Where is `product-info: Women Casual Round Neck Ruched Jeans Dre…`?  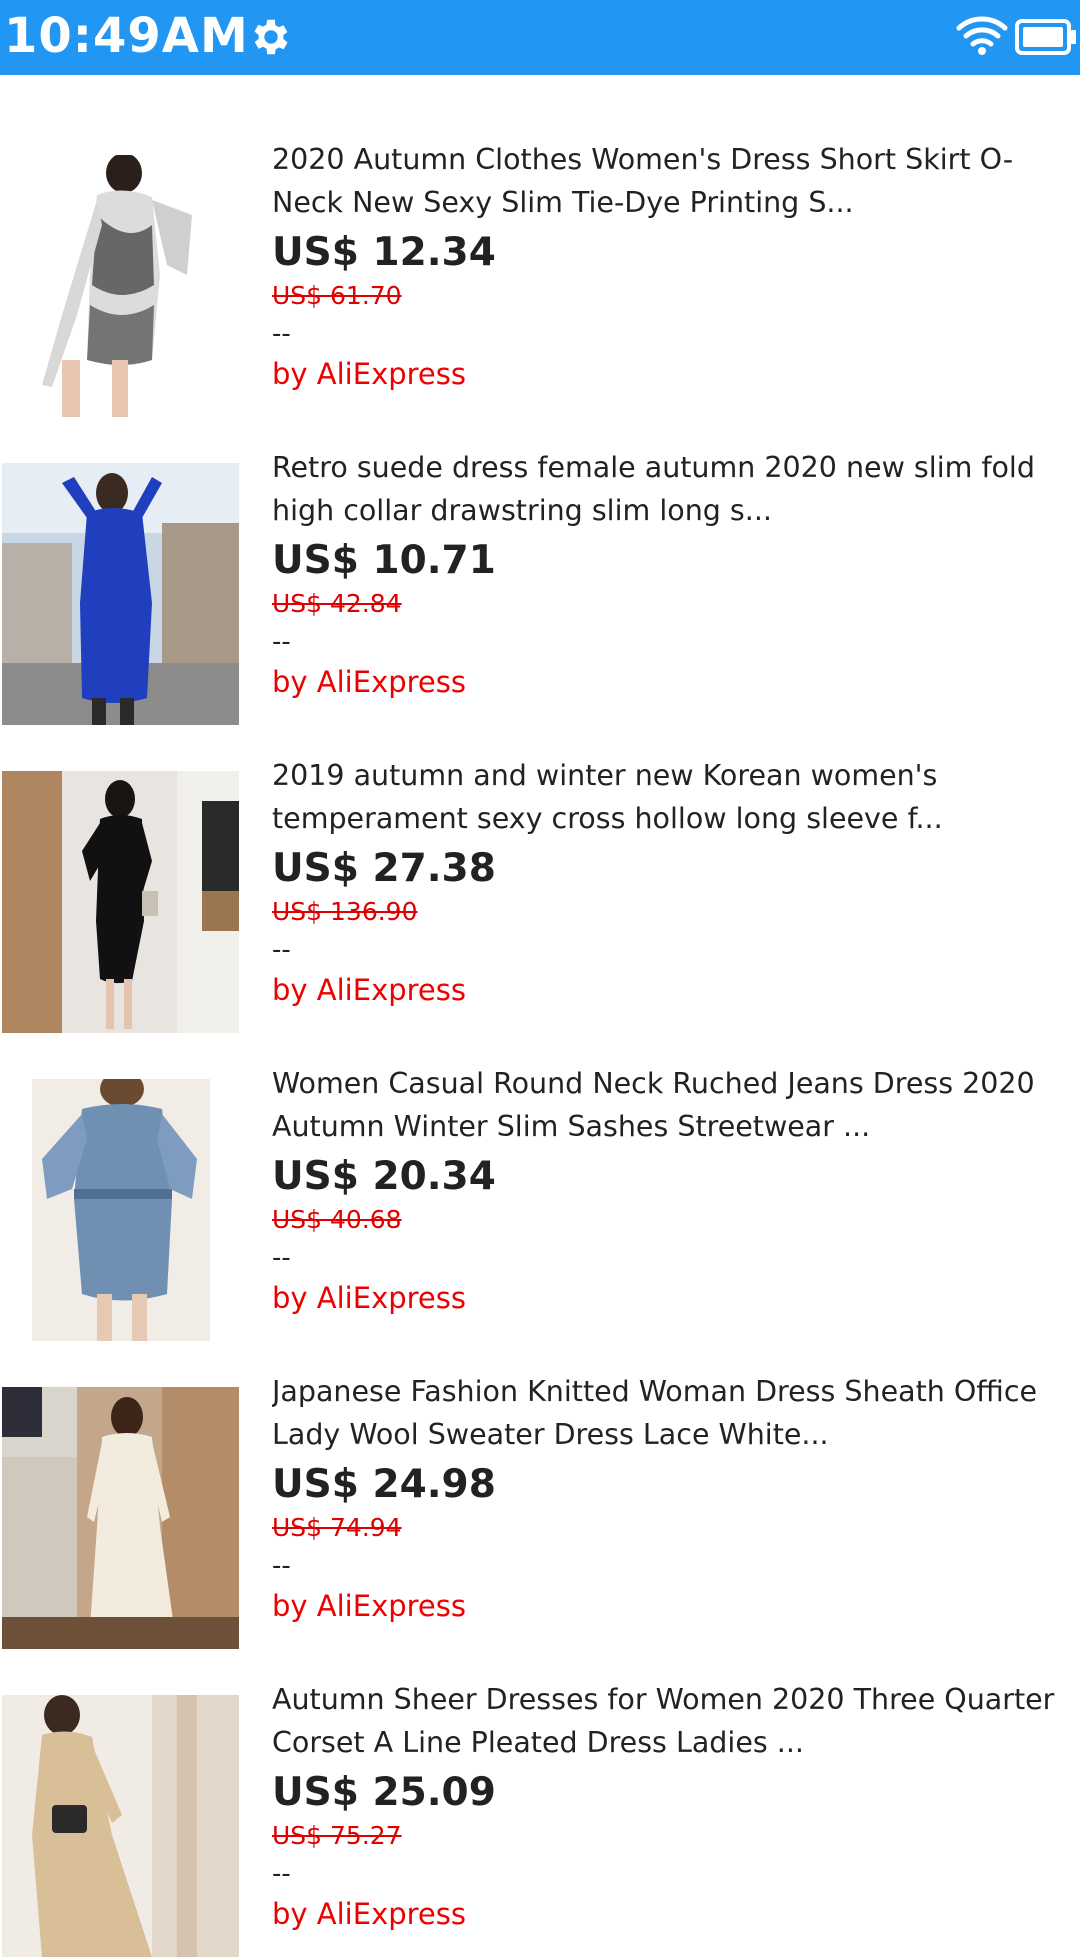
product-info: Women Casual Round Neck Ruched Jeans Dre… is located at coordinates (672, 1190).